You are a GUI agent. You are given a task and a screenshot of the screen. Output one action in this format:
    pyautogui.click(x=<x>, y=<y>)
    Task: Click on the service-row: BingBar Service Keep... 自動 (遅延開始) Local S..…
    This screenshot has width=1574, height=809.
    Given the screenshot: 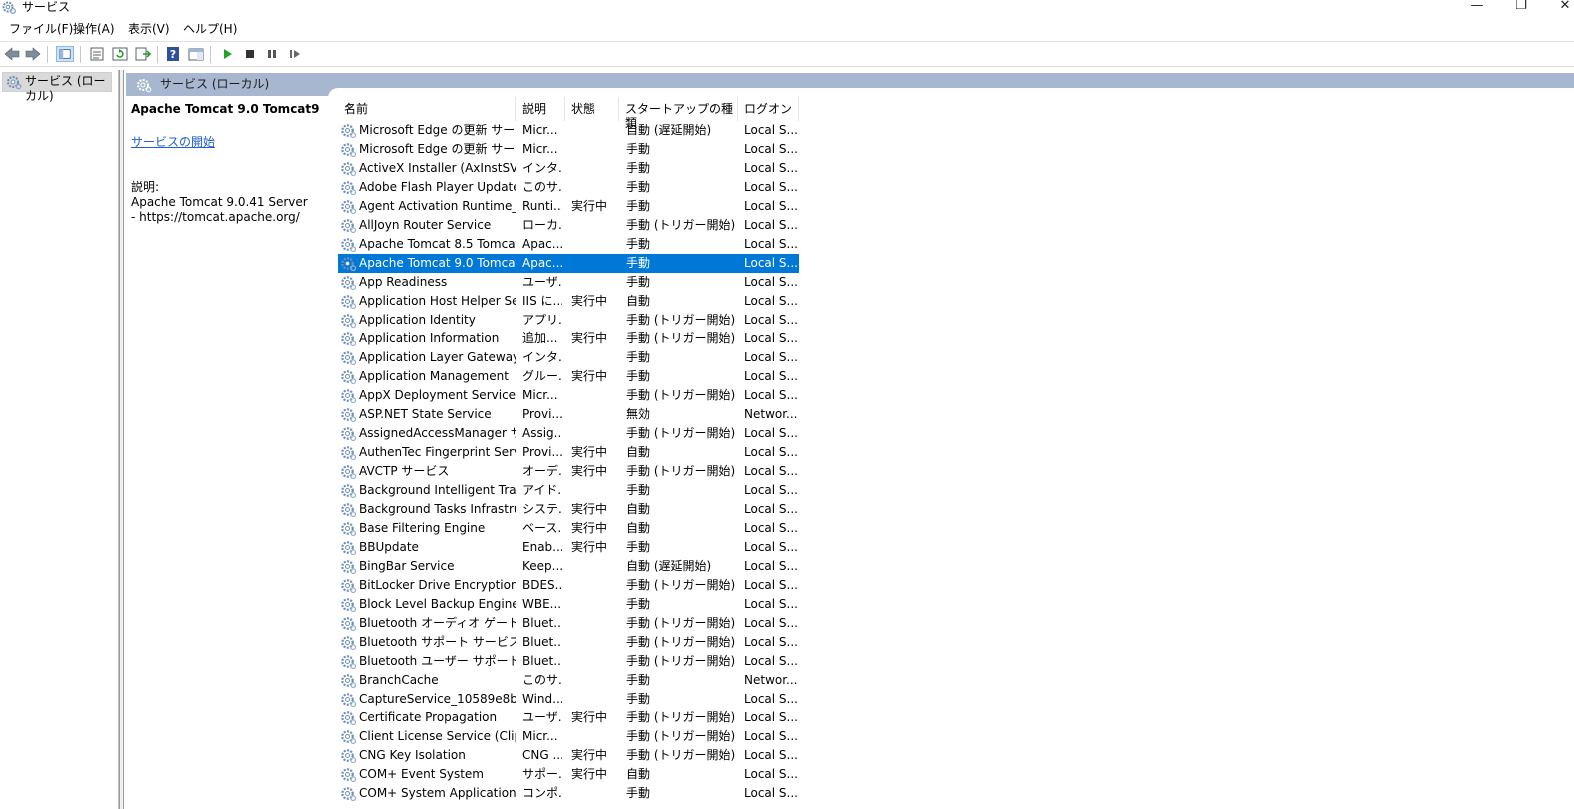 What is the action you would take?
    pyautogui.click(x=568, y=566)
    